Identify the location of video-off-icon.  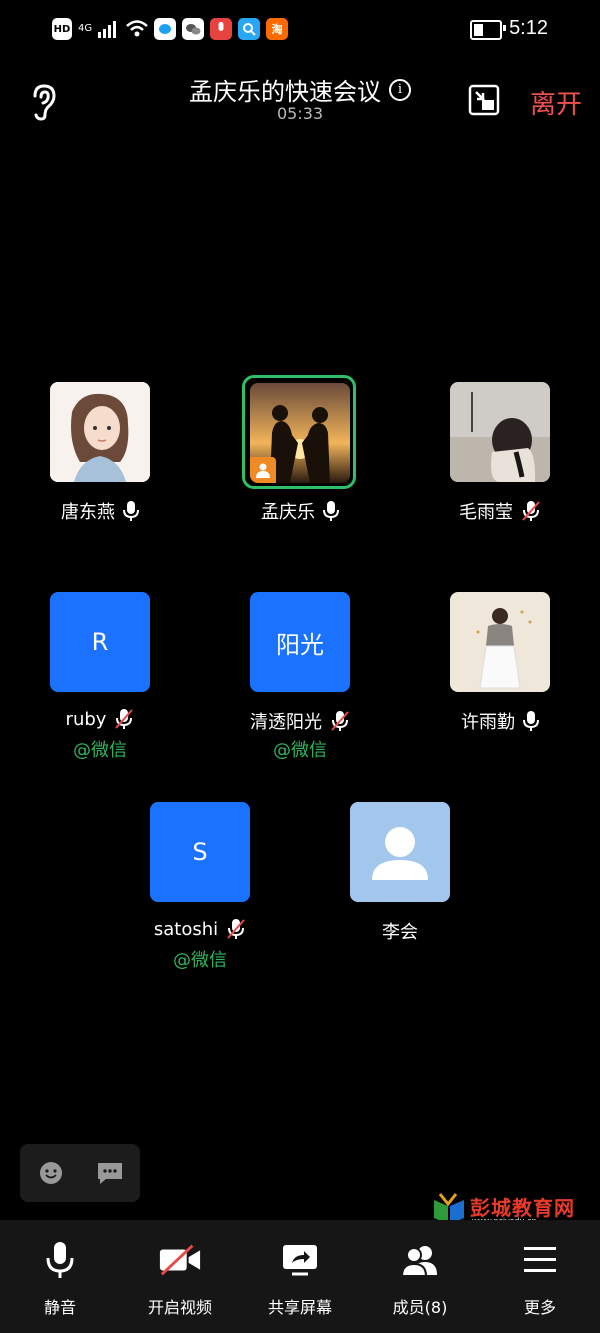
(180, 1260).